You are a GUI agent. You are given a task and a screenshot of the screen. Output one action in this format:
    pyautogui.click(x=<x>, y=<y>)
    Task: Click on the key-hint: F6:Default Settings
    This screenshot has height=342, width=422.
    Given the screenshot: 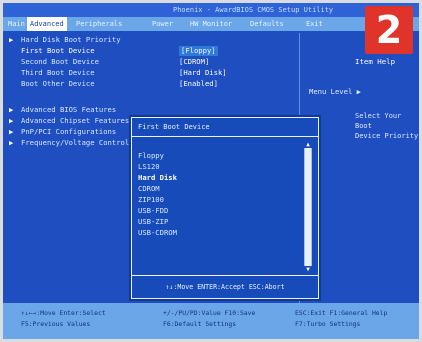 What is the action you would take?
    pyautogui.click(x=200, y=324)
    